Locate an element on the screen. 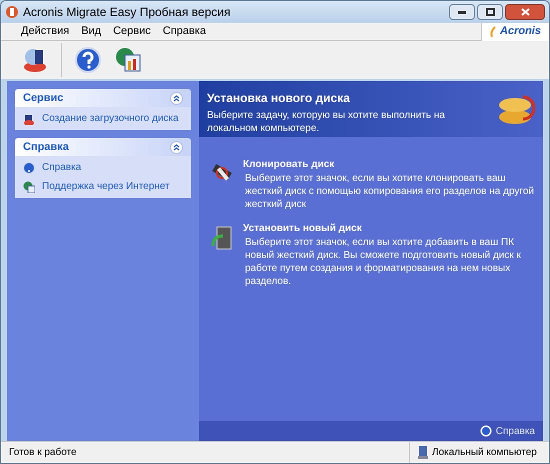  minimize-icon is located at coordinates (462, 12).